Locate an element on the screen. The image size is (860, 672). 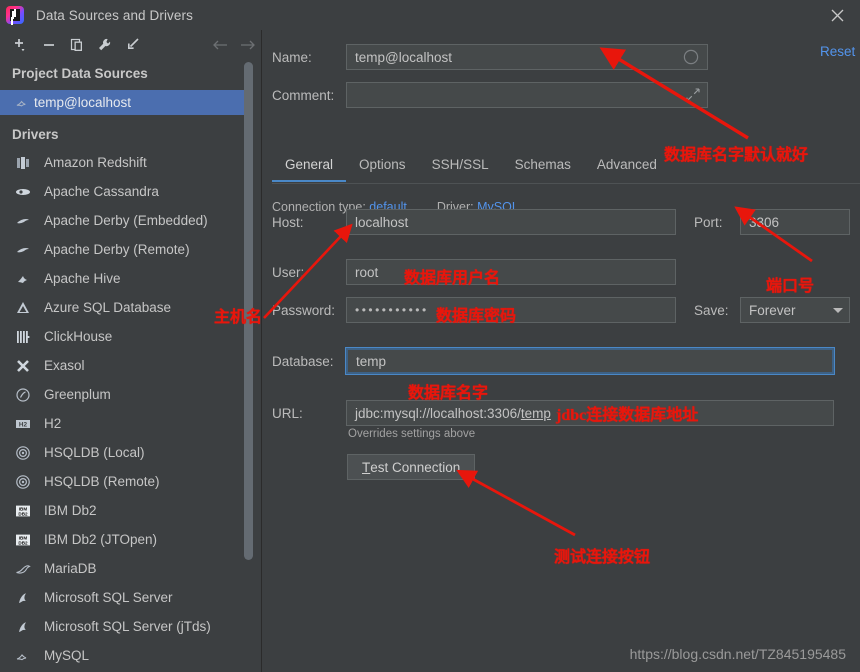
tab-schemas: Schemas is located at coordinates (543, 167).